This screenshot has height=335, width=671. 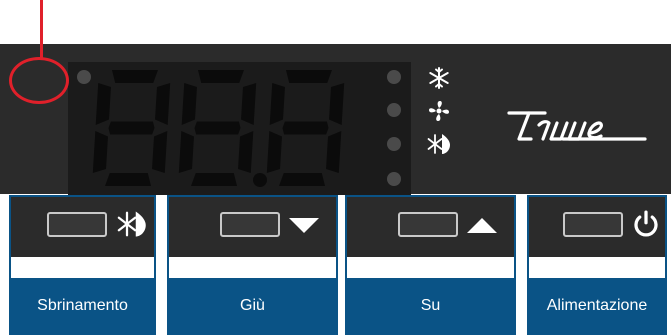 What do you see at coordinates (82, 305) in the screenshot?
I see `defrost-button-label: Sbrinamento` at bounding box center [82, 305].